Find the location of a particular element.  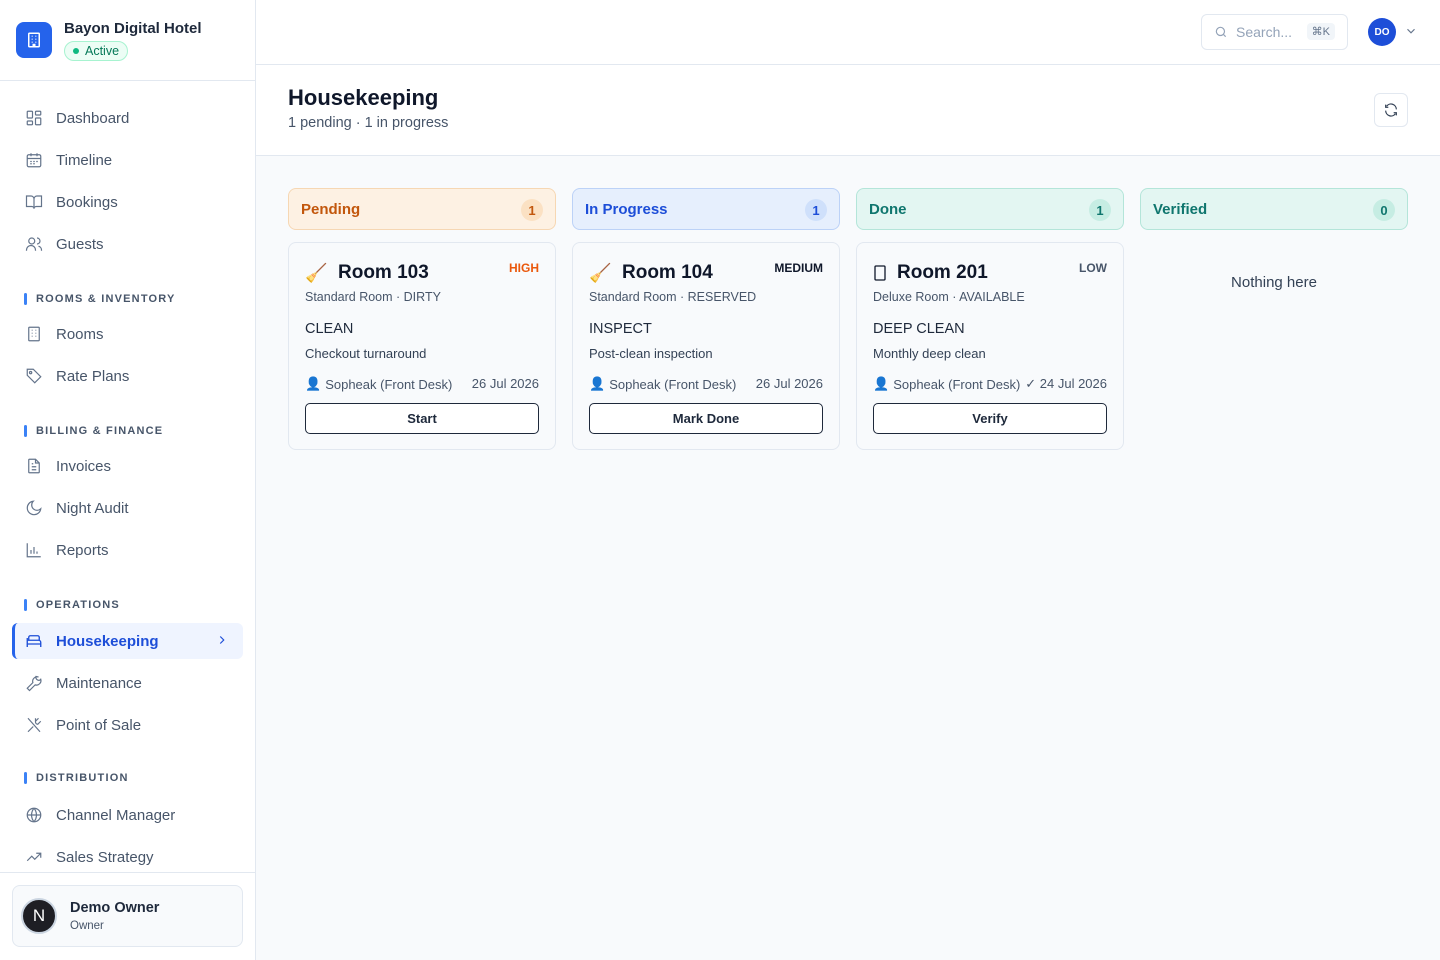

search-input: Search... ⌘K is located at coordinates (1274, 32).